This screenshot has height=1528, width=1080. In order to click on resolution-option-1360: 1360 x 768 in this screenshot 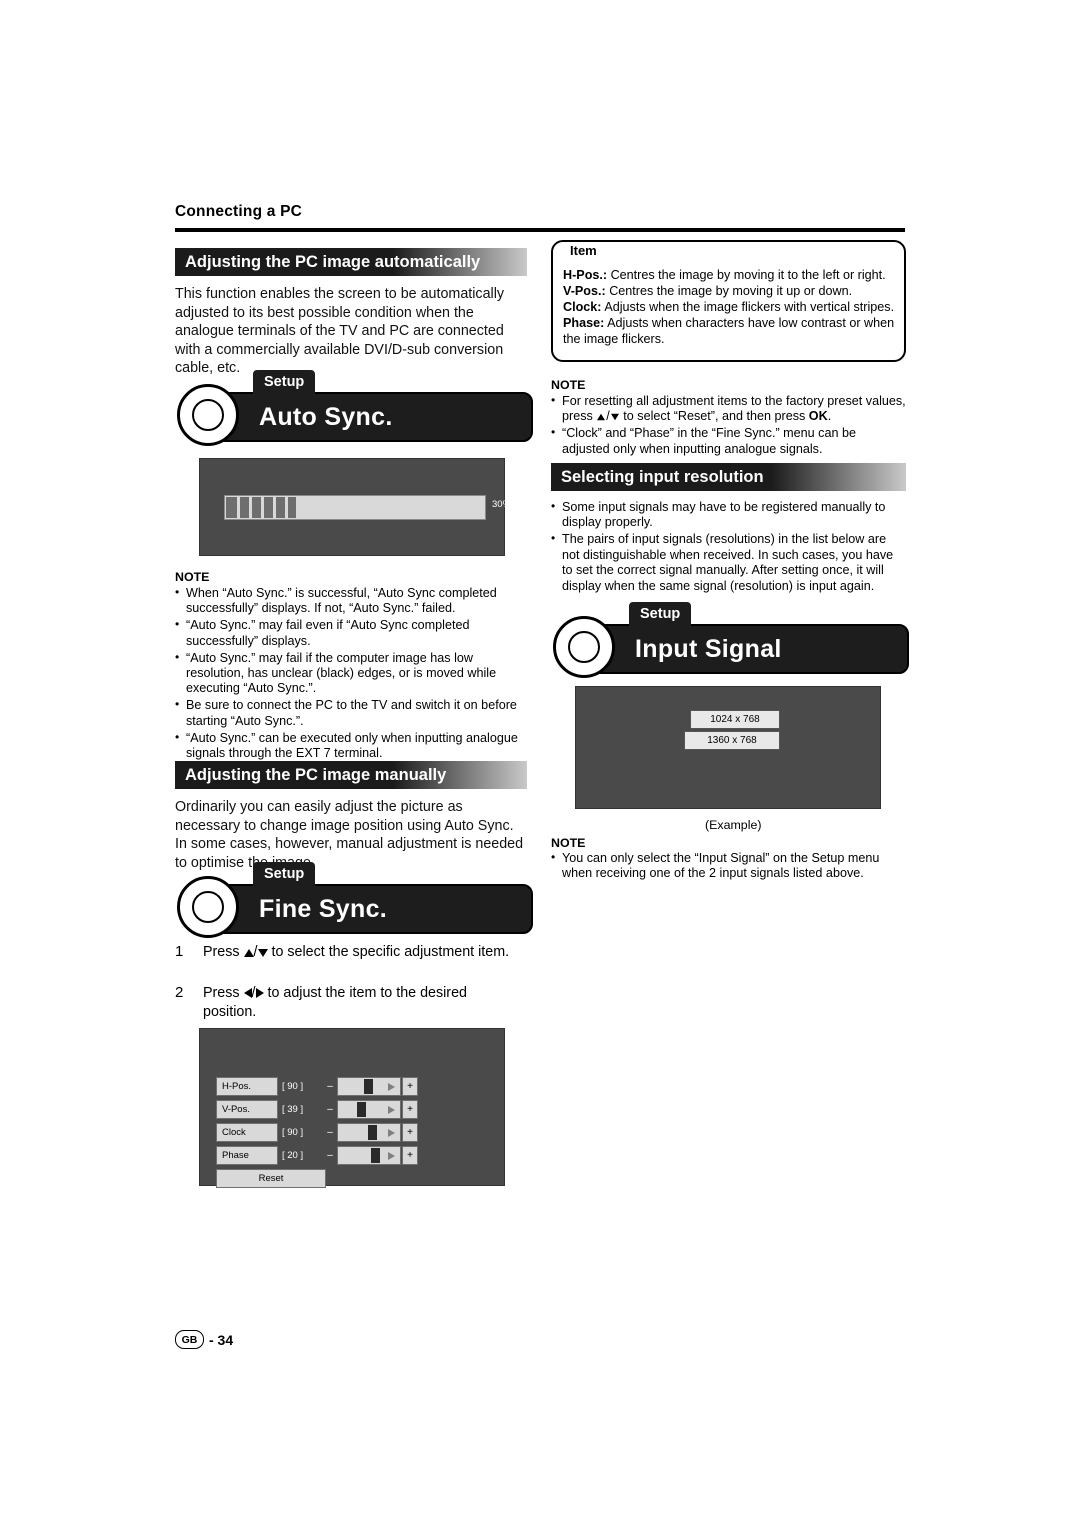, I will do `click(732, 740)`.